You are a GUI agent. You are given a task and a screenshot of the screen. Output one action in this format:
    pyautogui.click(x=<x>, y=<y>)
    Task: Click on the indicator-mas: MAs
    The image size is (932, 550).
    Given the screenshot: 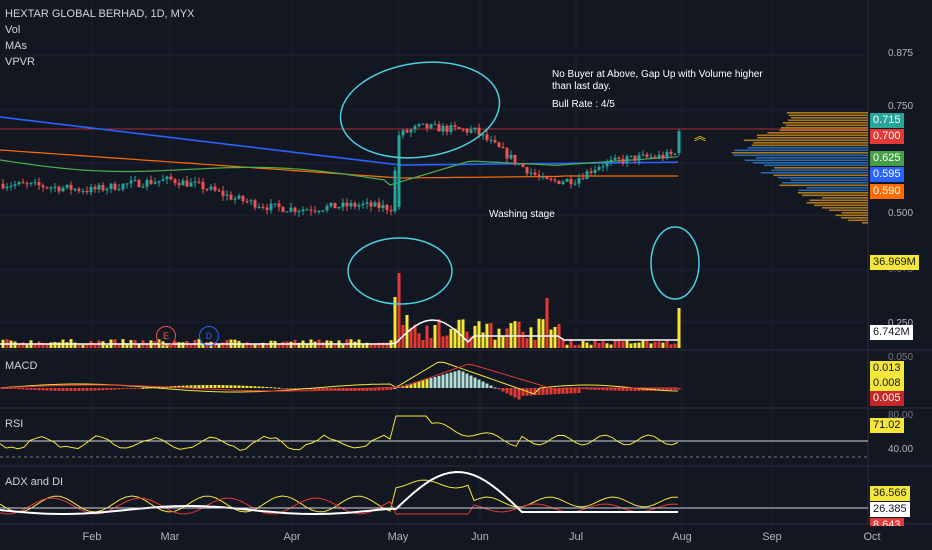 What is the action you would take?
    pyautogui.click(x=16, y=46)
    